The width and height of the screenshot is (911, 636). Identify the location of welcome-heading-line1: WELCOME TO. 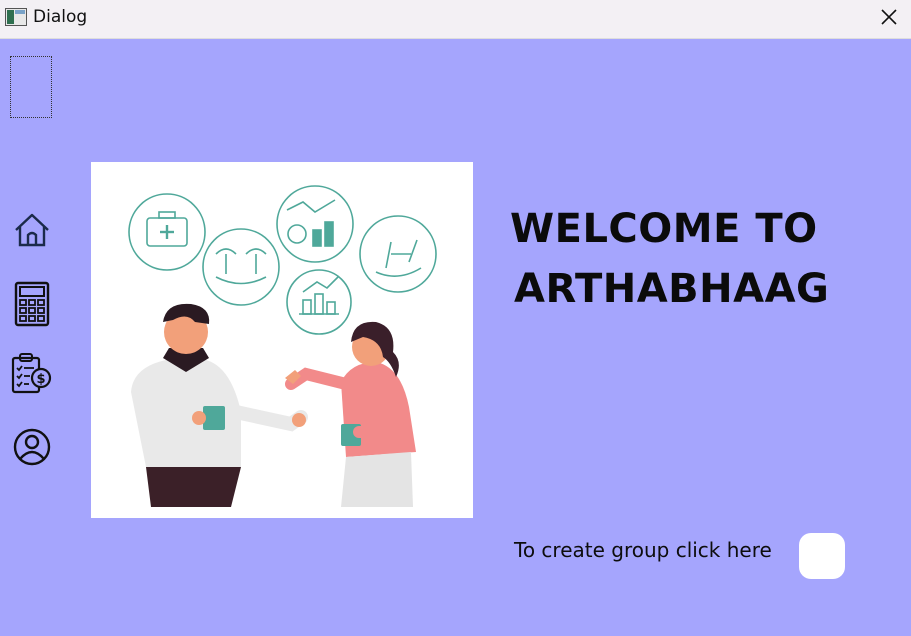
(664, 229).